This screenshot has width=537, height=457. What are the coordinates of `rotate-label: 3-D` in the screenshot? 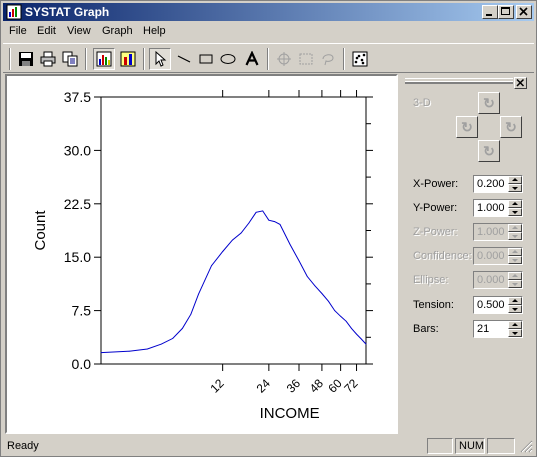 It's located at (422, 103).